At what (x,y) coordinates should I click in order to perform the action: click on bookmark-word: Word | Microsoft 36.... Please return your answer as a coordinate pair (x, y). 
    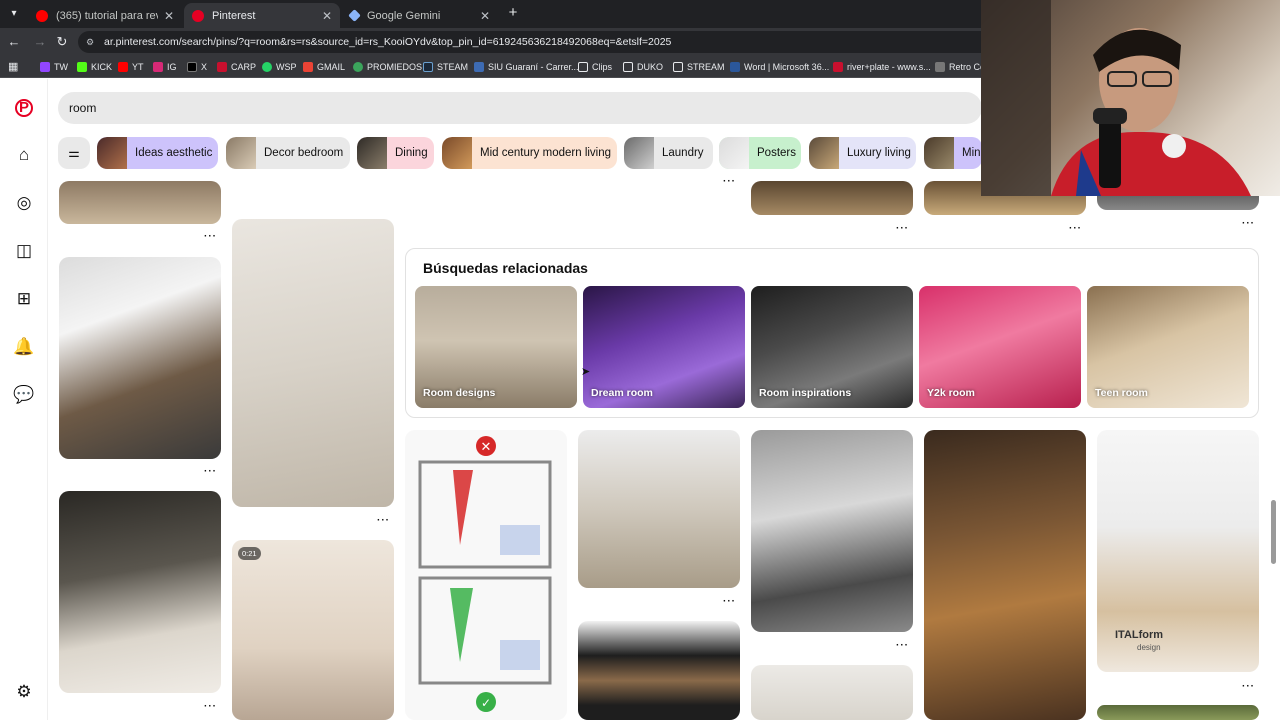
    Looking at the image, I should click on (779, 67).